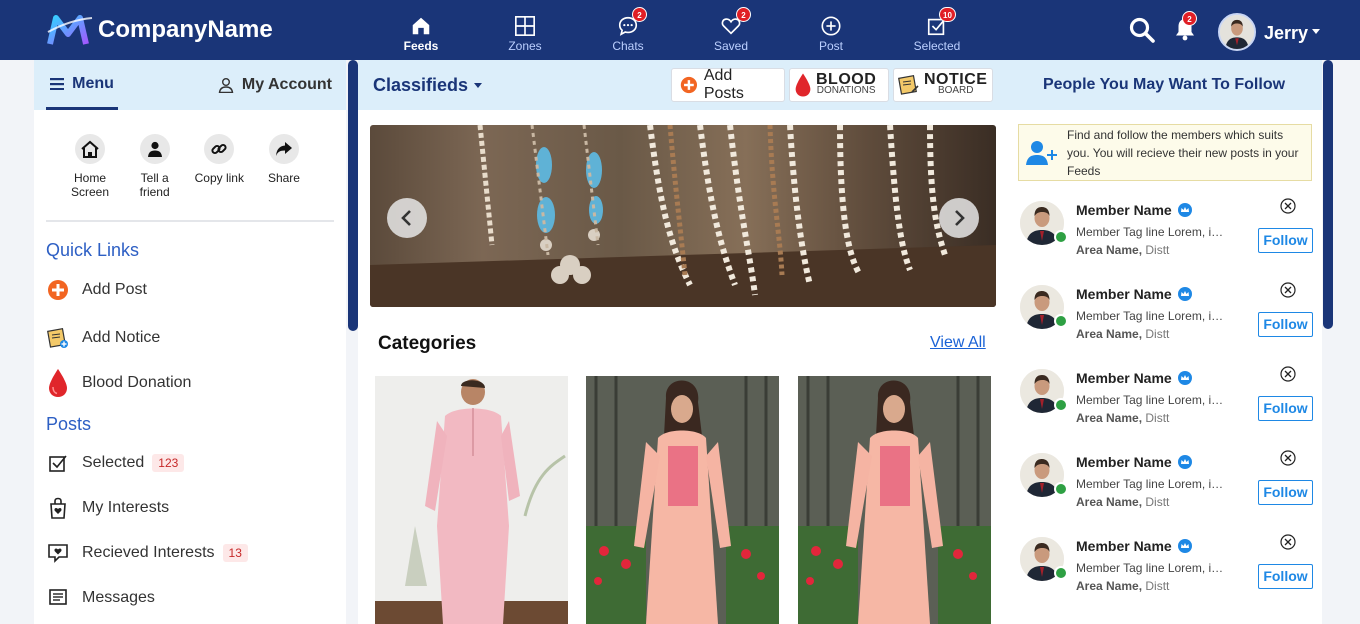 The width and height of the screenshot is (1360, 624). I want to click on my-interests-link: My Interests, so click(190, 507).